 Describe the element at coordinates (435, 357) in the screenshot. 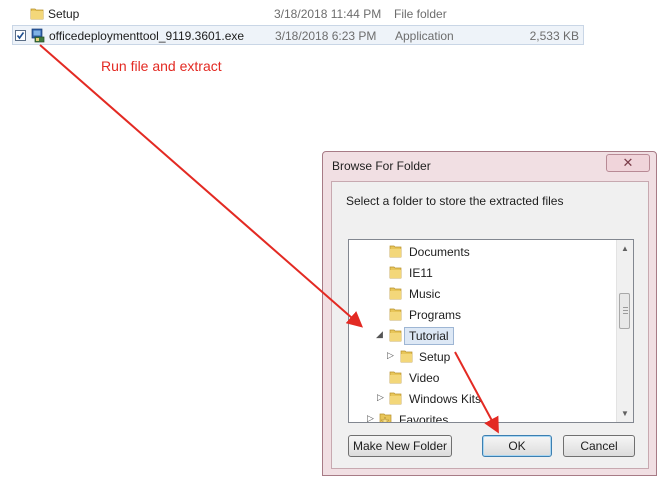

I see `tree-item-label: Setup` at that location.